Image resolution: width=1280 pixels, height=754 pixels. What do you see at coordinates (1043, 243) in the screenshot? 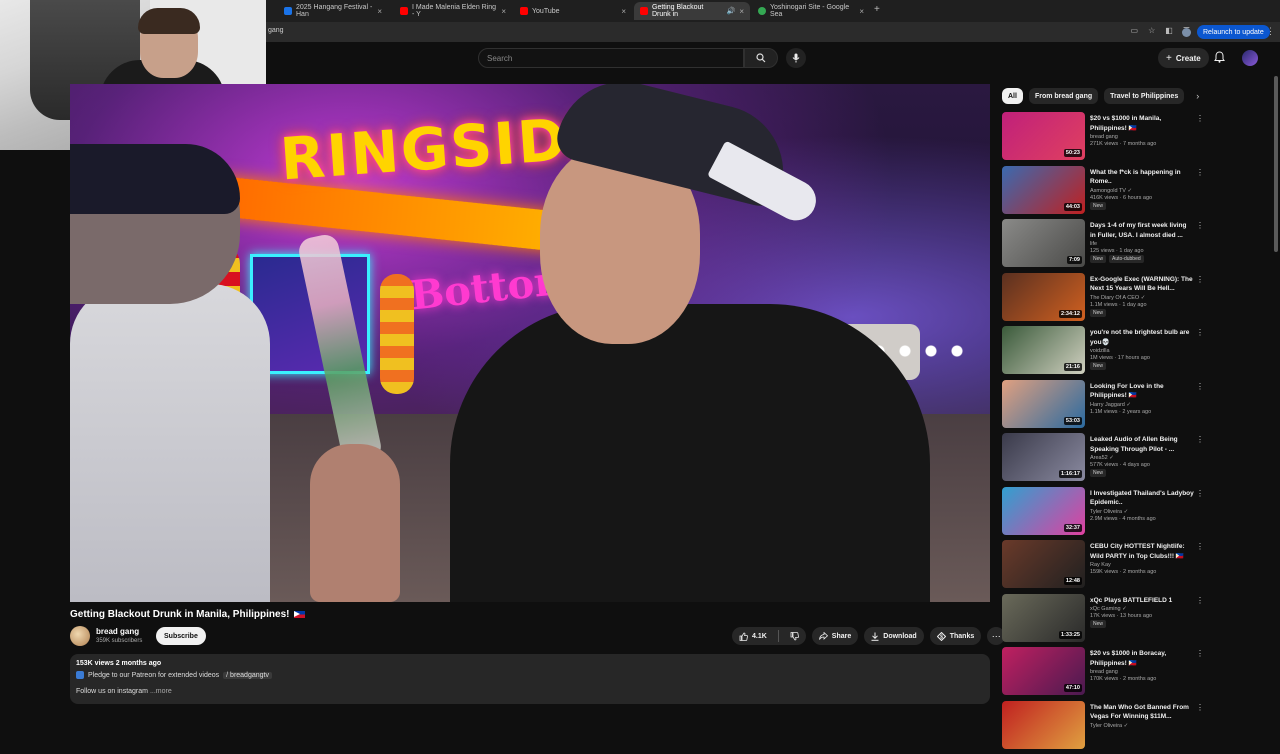
I see `video-thumbnail: 7:09` at bounding box center [1043, 243].